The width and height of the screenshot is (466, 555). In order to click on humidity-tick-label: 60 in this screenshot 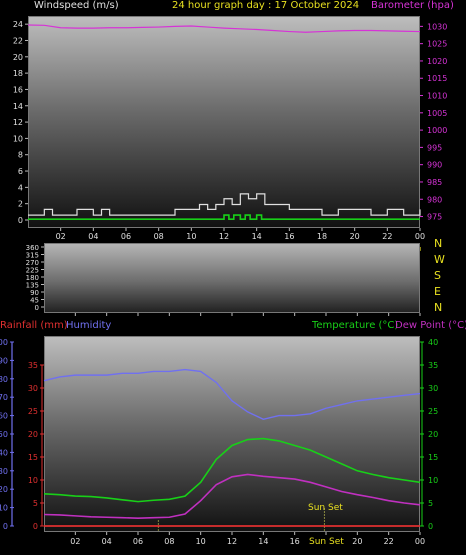, I will do `click(4, 416)`.